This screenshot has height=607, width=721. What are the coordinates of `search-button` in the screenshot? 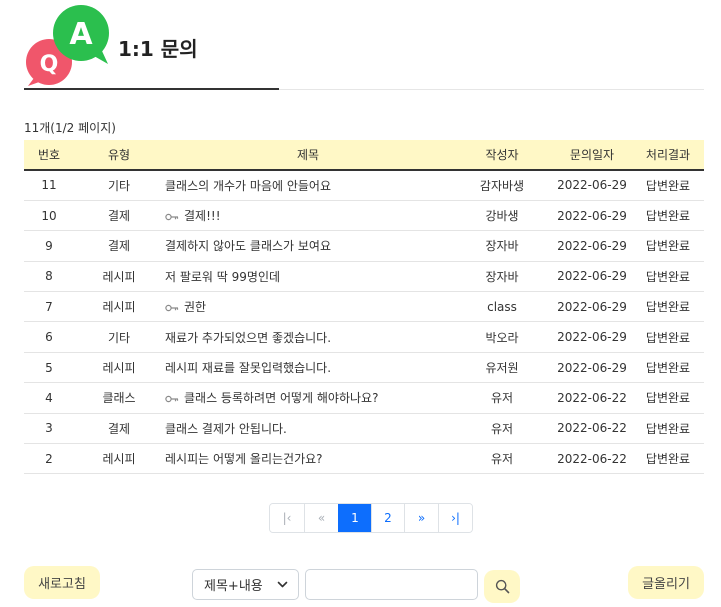 It's located at (502, 586).